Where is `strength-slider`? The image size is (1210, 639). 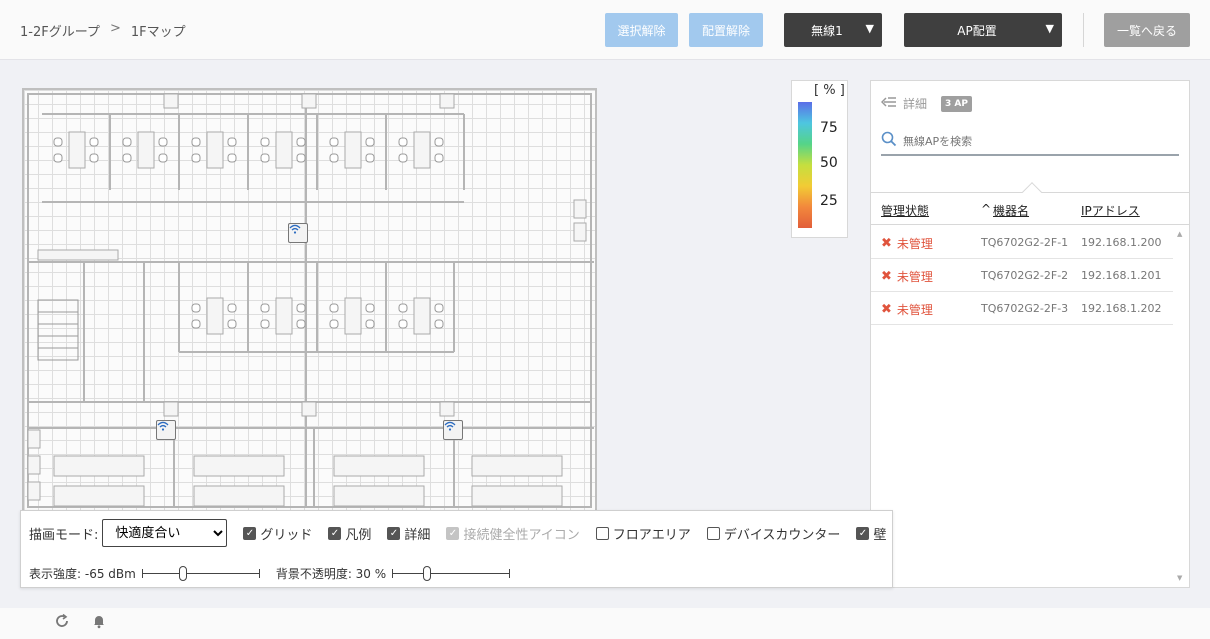
strength-slider is located at coordinates (200, 573).